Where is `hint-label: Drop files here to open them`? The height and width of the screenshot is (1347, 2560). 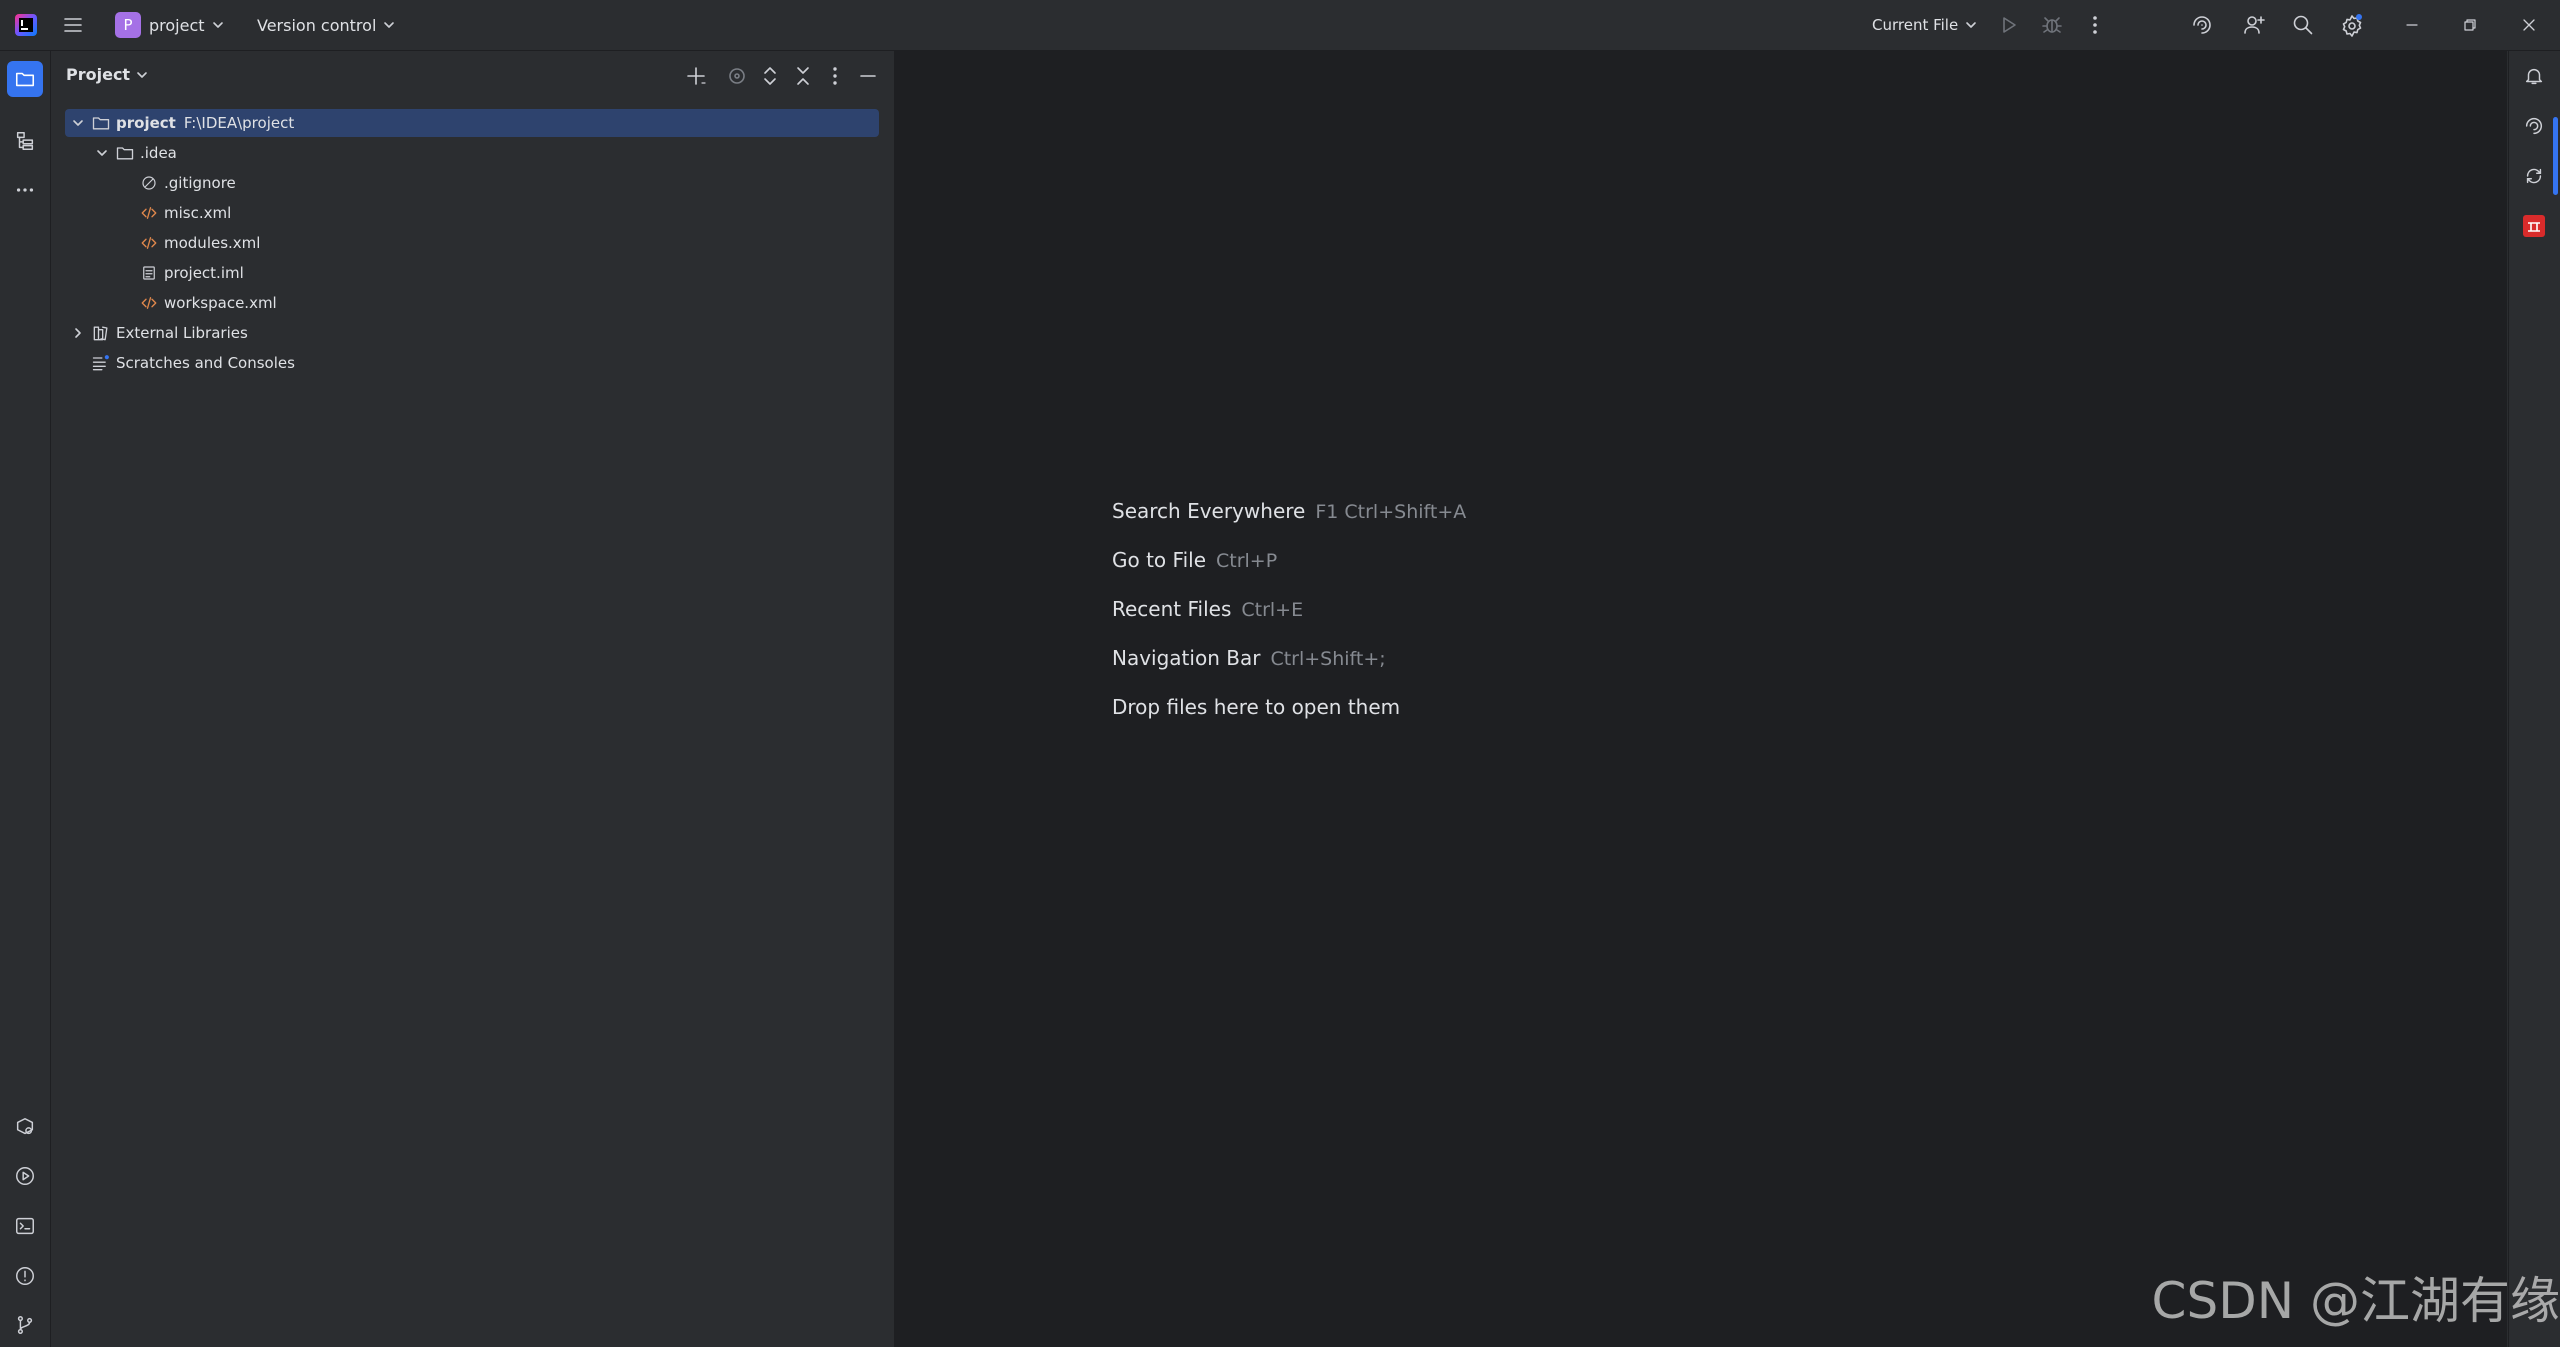 hint-label: Drop files here to open them is located at coordinates (1256, 707).